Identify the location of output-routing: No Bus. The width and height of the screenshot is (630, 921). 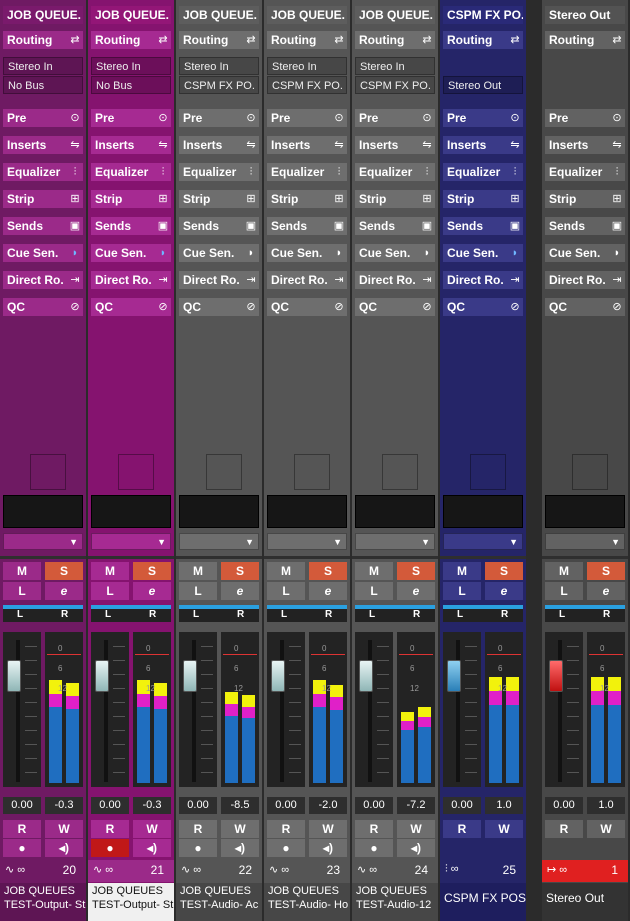
(43, 85).